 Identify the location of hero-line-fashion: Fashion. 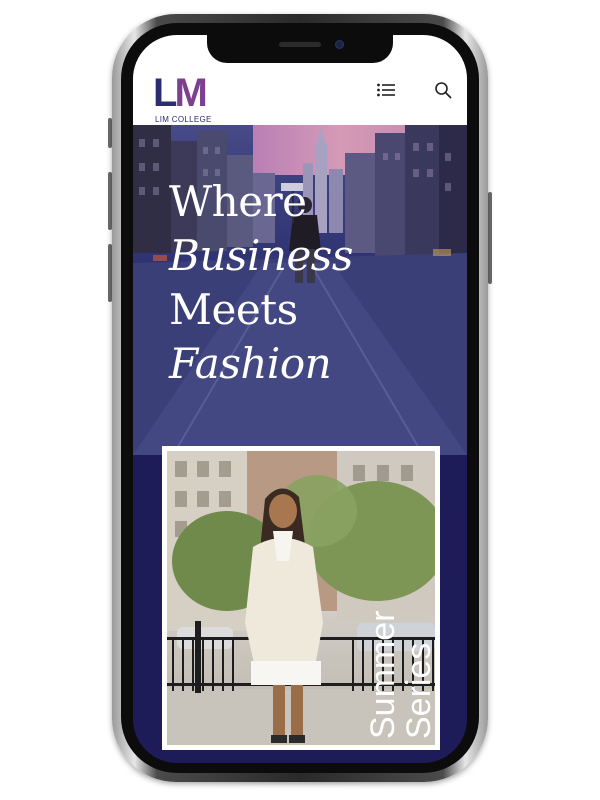
(250, 363).